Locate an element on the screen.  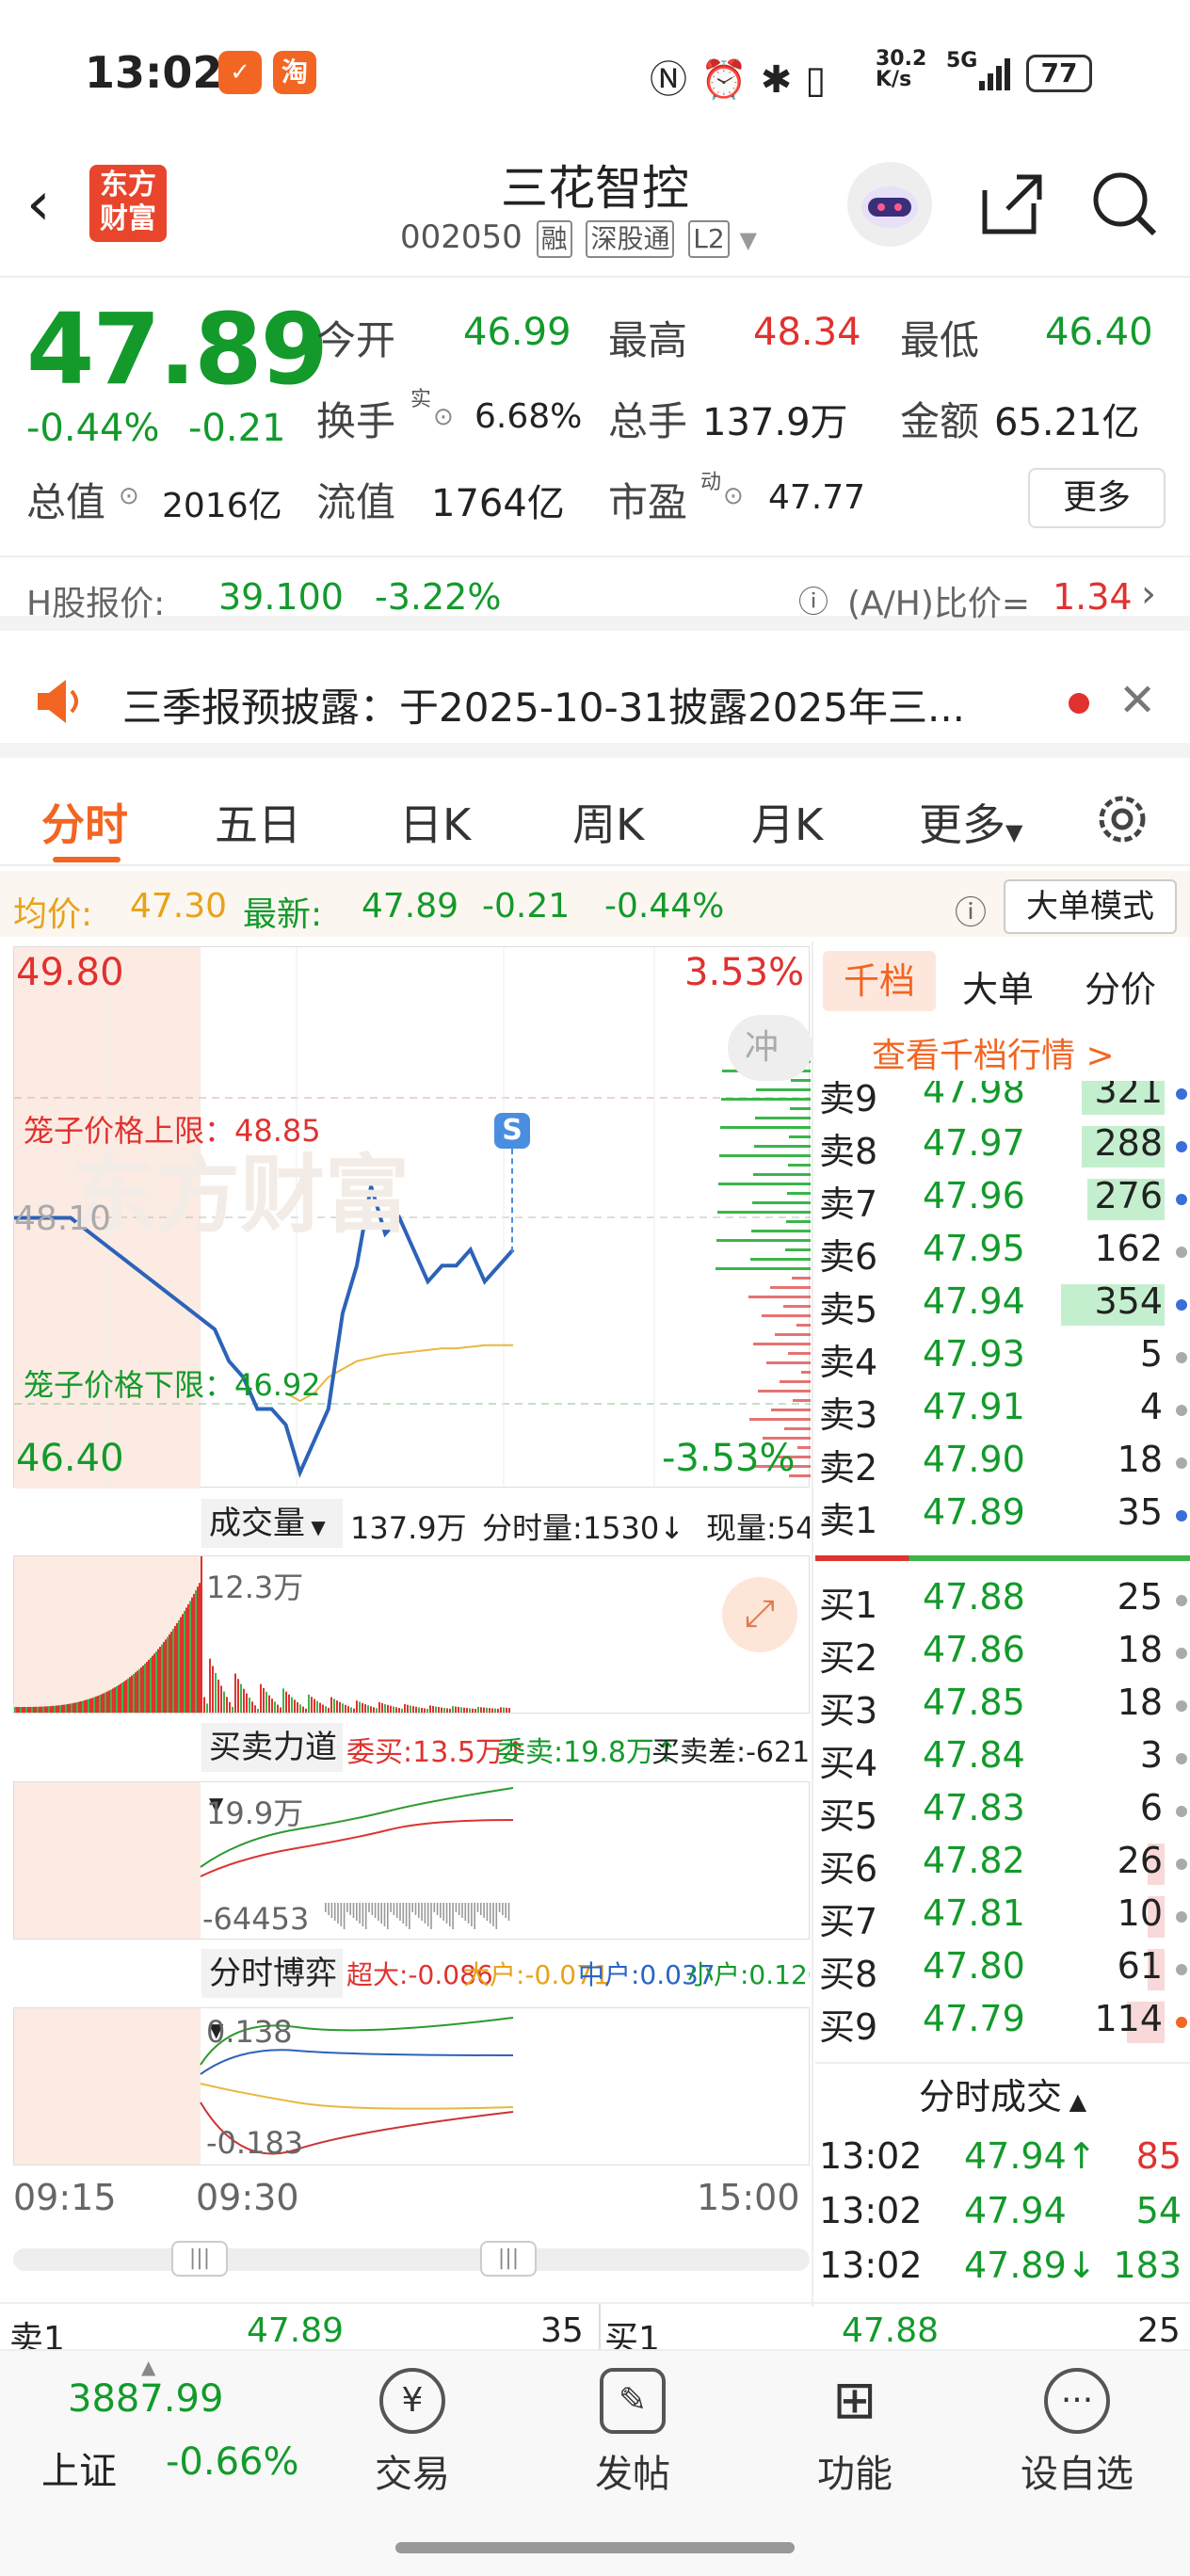
expand-icon: ⤢ is located at coordinates (759, 1614).